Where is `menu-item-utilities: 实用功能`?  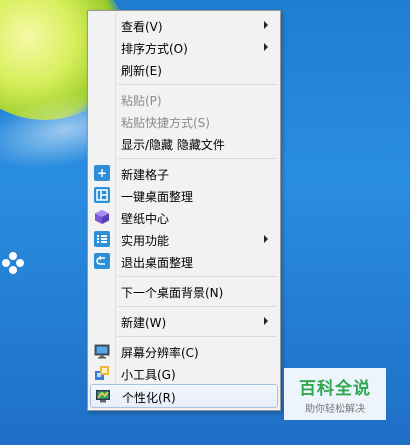
menu-item-utilities: 实用功能 is located at coordinates (184, 239).